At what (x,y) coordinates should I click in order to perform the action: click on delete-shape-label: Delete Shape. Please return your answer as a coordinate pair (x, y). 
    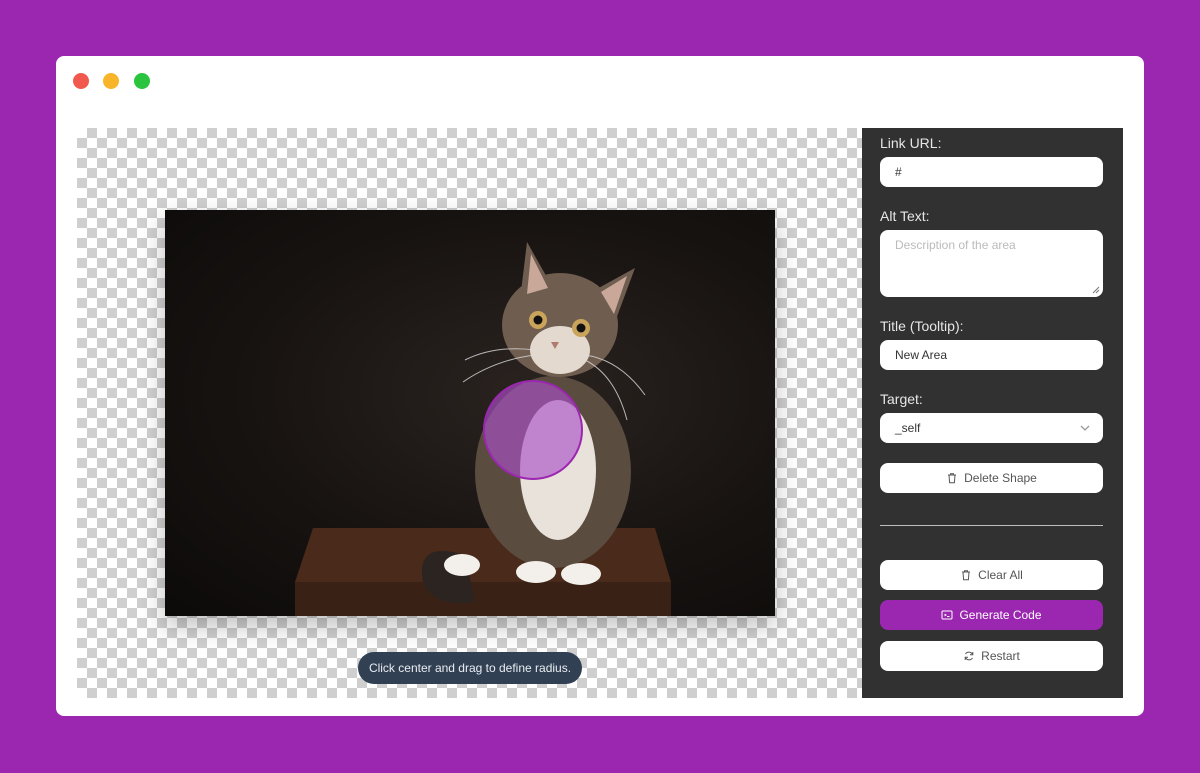
    Looking at the image, I should click on (1000, 478).